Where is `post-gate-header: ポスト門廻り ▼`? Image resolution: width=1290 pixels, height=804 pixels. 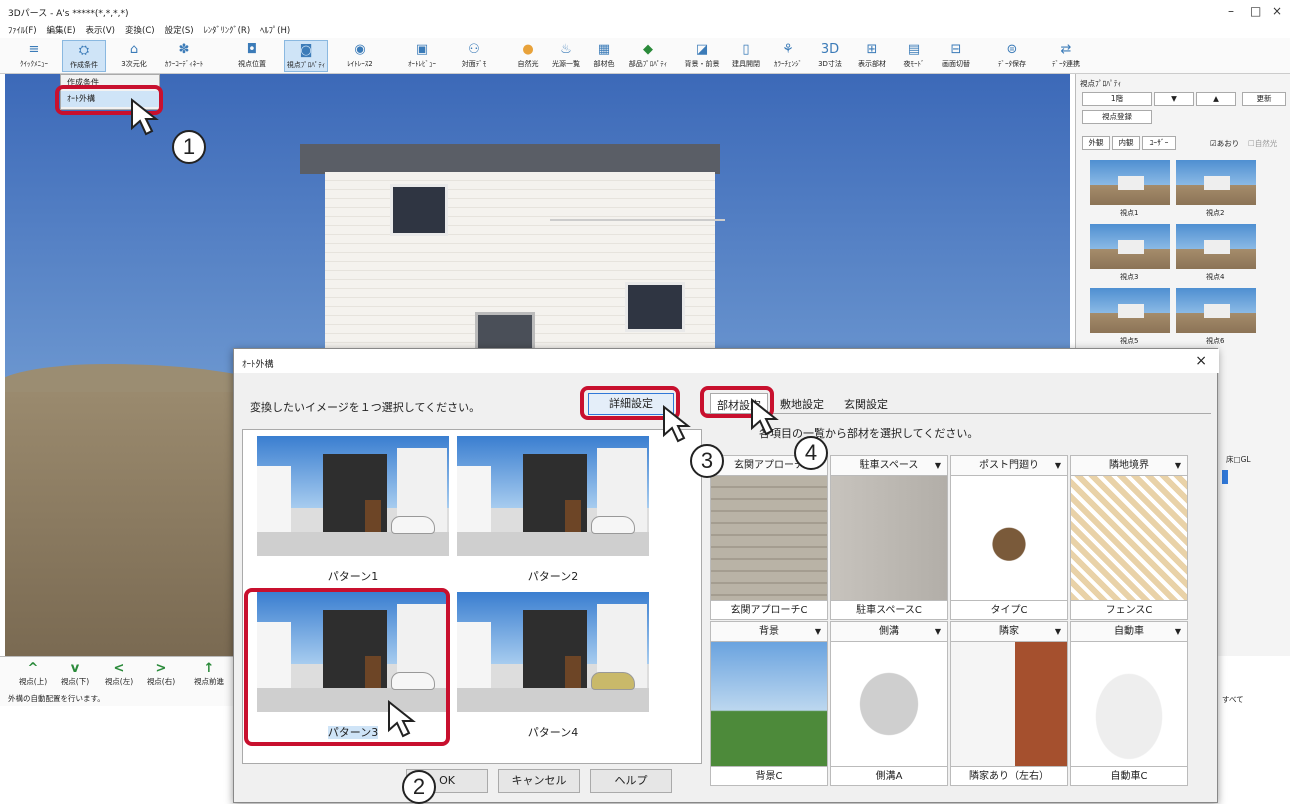
post-gate-header: ポスト門廻り ▼ is located at coordinates (1009, 466).